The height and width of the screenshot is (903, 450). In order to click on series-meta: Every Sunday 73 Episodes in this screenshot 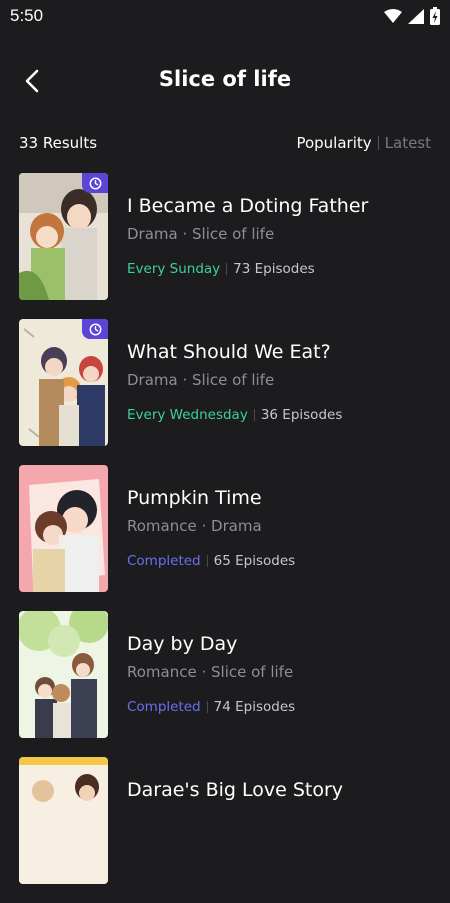, I will do `click(221, 269)`.